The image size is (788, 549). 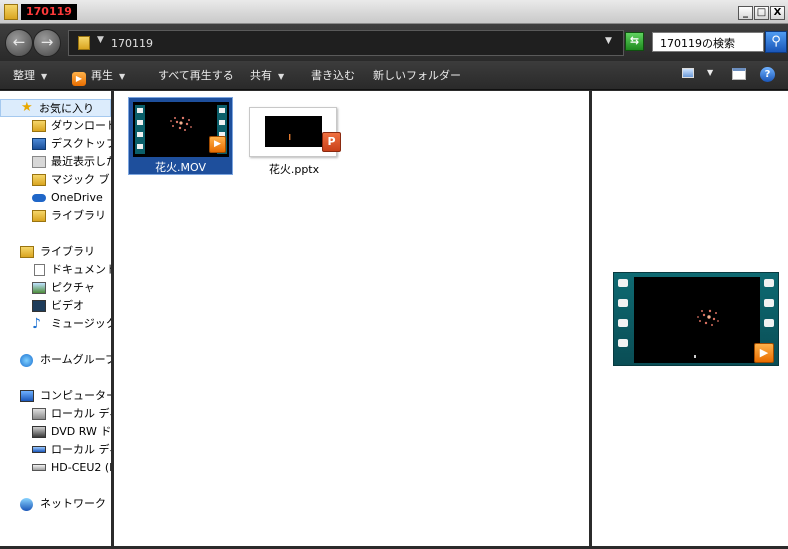 I want to click on address-field: ▼ 170119 ▼, so click(x=346, y=43).